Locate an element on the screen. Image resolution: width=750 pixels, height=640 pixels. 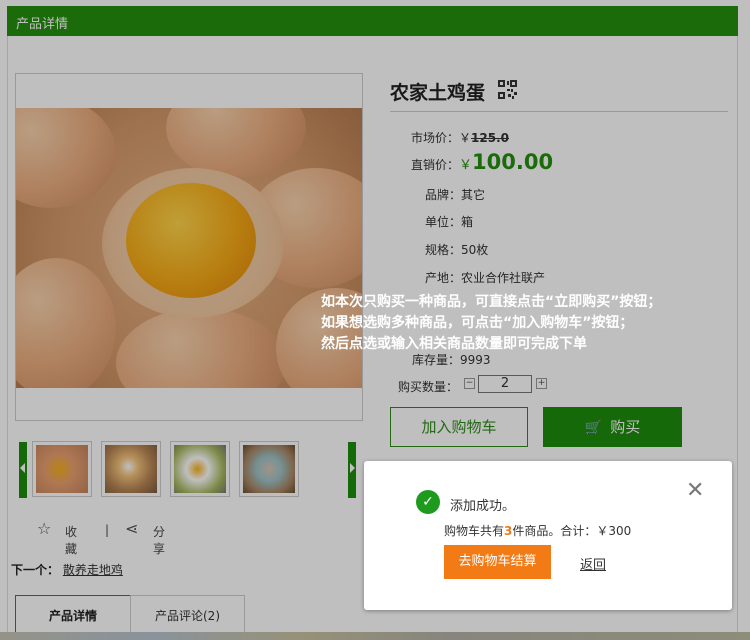
hint-line: 如果想选购多种商品，可点击“加入购物车”按钮； is located at coordinates (477, 323).